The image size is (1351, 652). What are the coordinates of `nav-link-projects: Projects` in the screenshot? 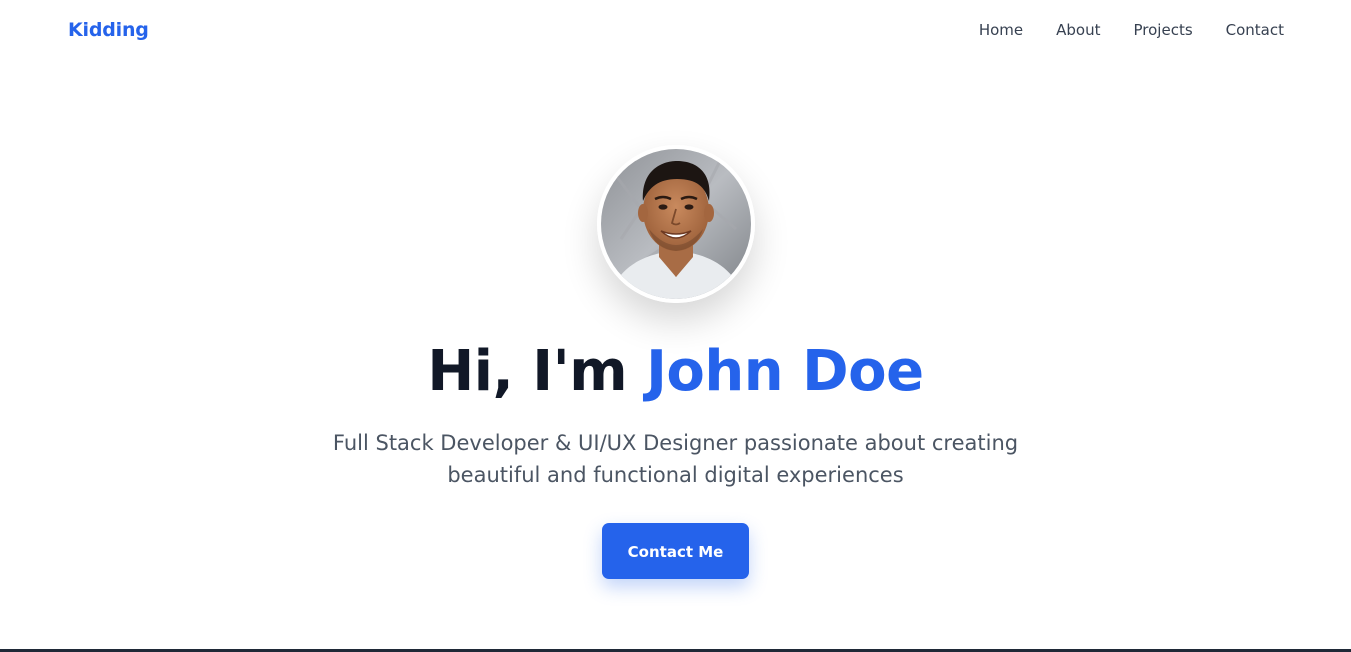 It's located at (1163, 30).